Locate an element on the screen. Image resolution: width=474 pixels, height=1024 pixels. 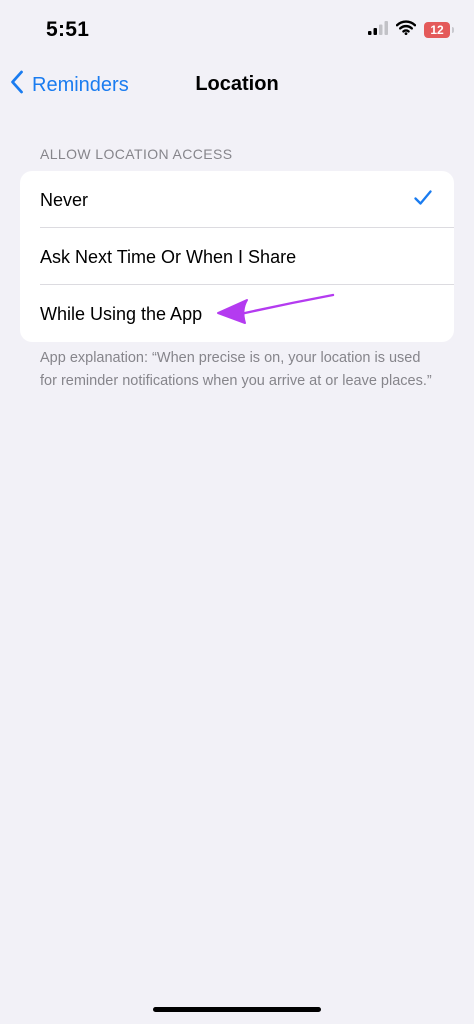
battery-icon: 12 is located at coordinates (439, 30).